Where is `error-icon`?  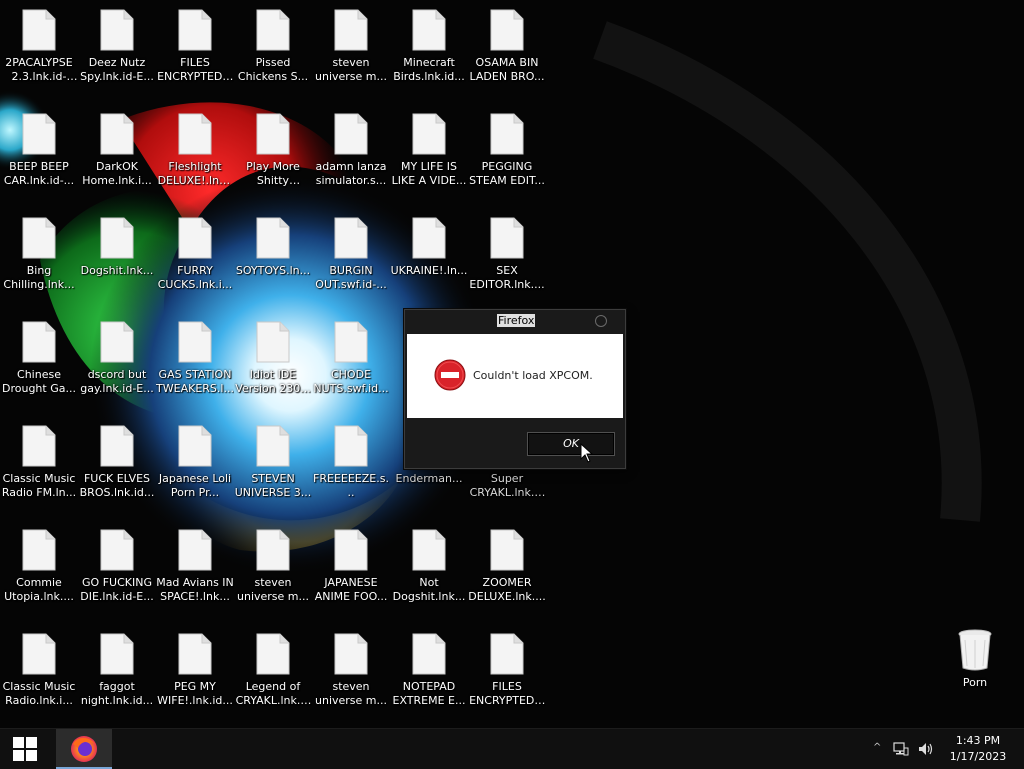
error-icon is located at coordinates (450, 375).